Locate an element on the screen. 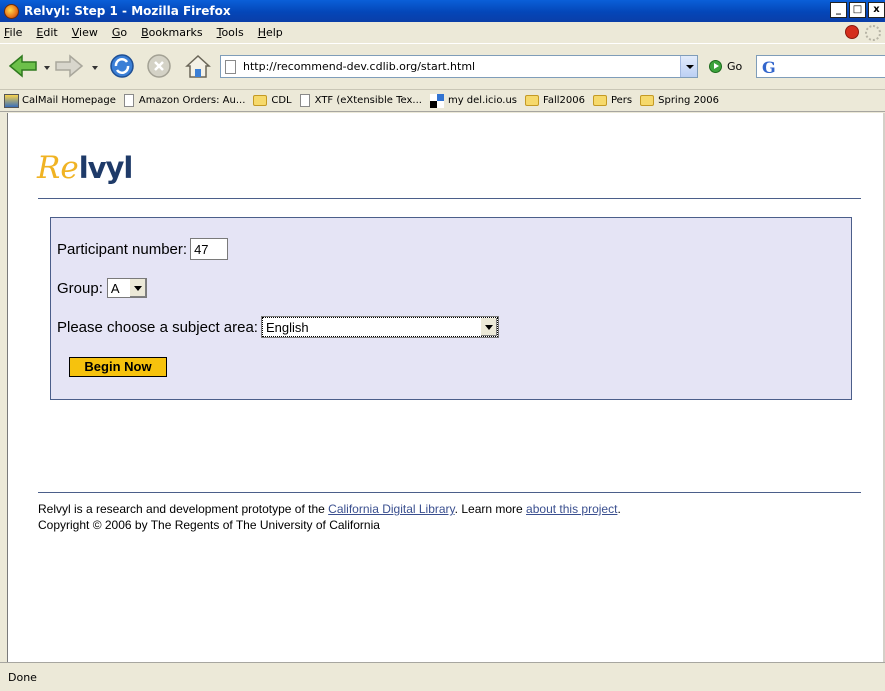 The width and height of the screenshot is (885, 691). participant-label: Participant number: is located at coordinates (122, 249).